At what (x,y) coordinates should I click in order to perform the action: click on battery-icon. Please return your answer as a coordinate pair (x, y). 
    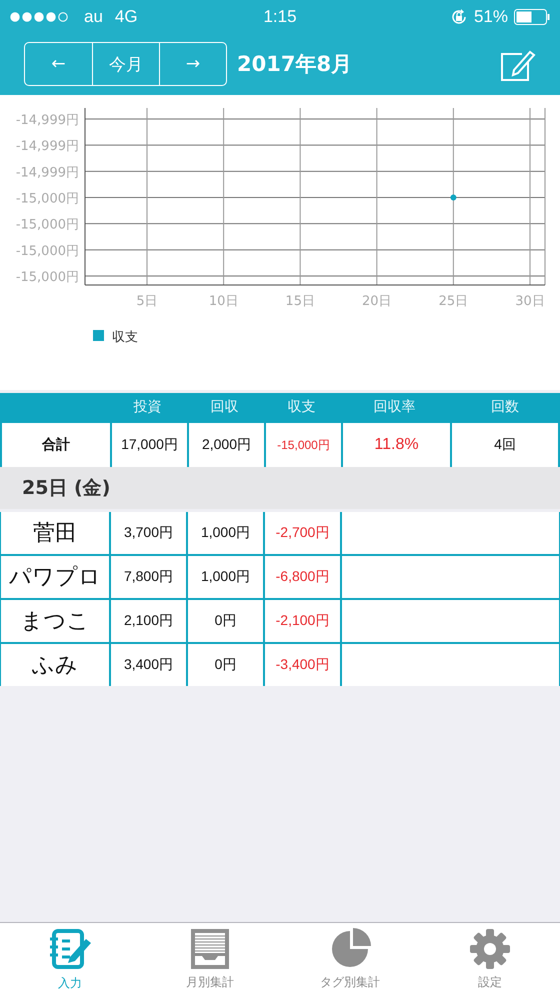
    Looking at the image, I should click on (532, 16).